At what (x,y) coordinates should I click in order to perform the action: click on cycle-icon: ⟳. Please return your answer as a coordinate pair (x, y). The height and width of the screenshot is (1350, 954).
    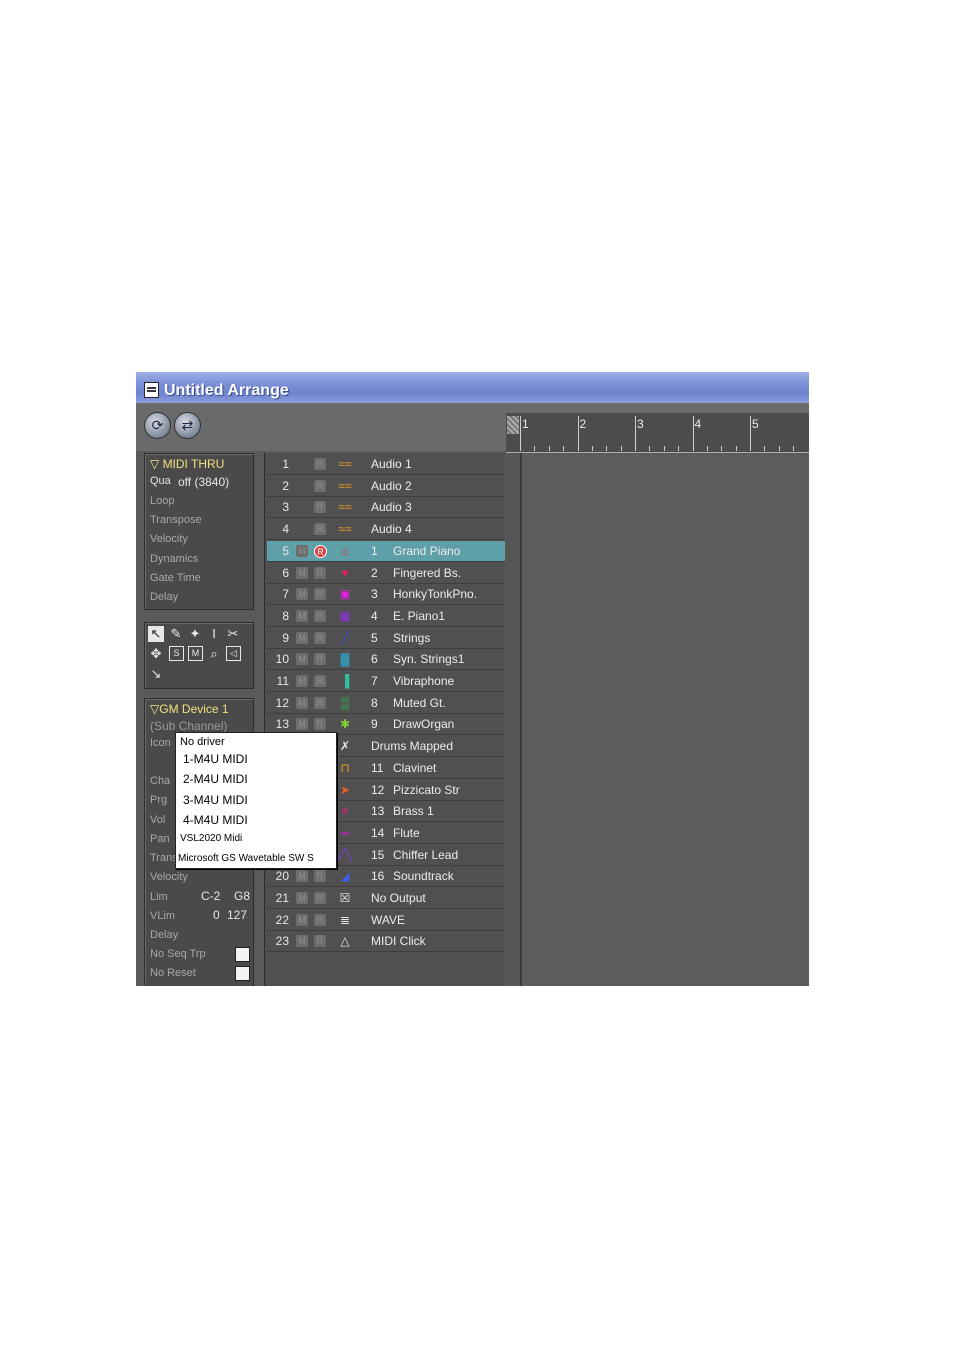
    Looking at the image, I should click on (157, 425).